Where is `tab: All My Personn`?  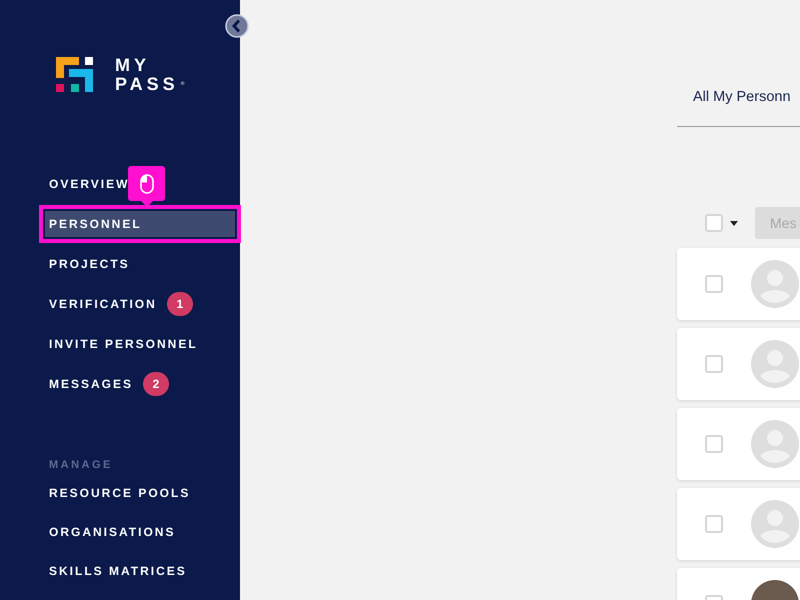 tab: All My Personn is located at coordinates (742, 97).